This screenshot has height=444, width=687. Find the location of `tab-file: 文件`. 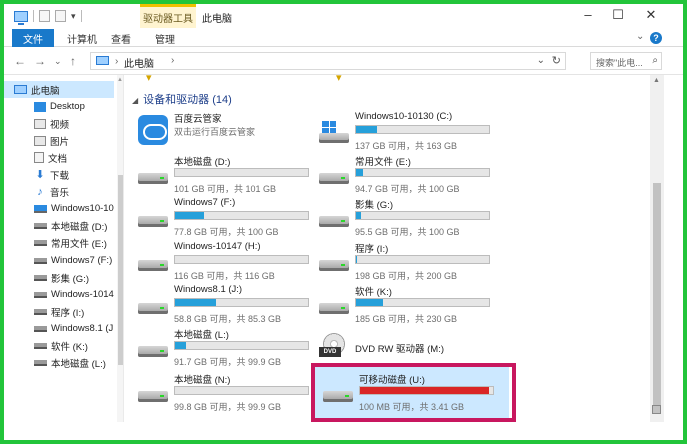

tab-file: 文件 is located at coordinates (33, 38).